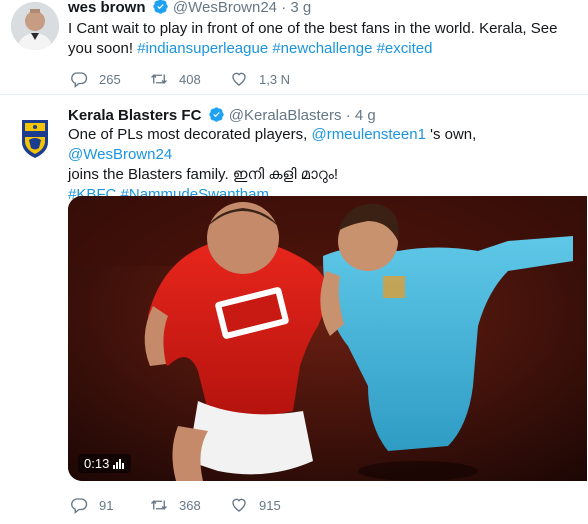 The image size is (588, 524). What do you see at coordinates (270, 505) in the screenshot?
I see `like-count: 915` at bounding box center [270, 505].